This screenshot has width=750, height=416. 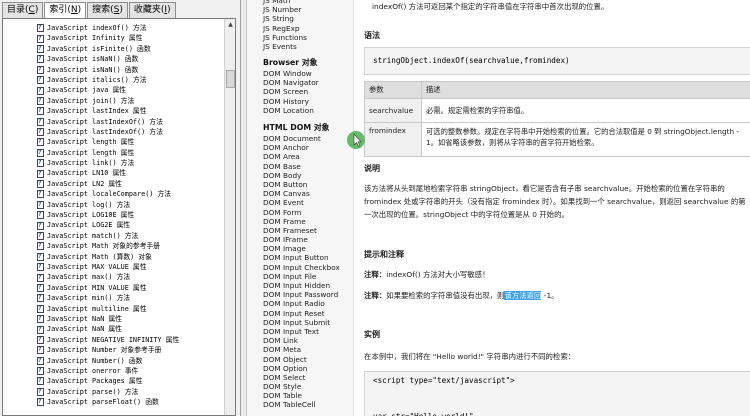 What do you see at coordinates (557, 90) in the screenshot?
I see `params-header-row: 参数 描述` at bounding box center [557, 90].